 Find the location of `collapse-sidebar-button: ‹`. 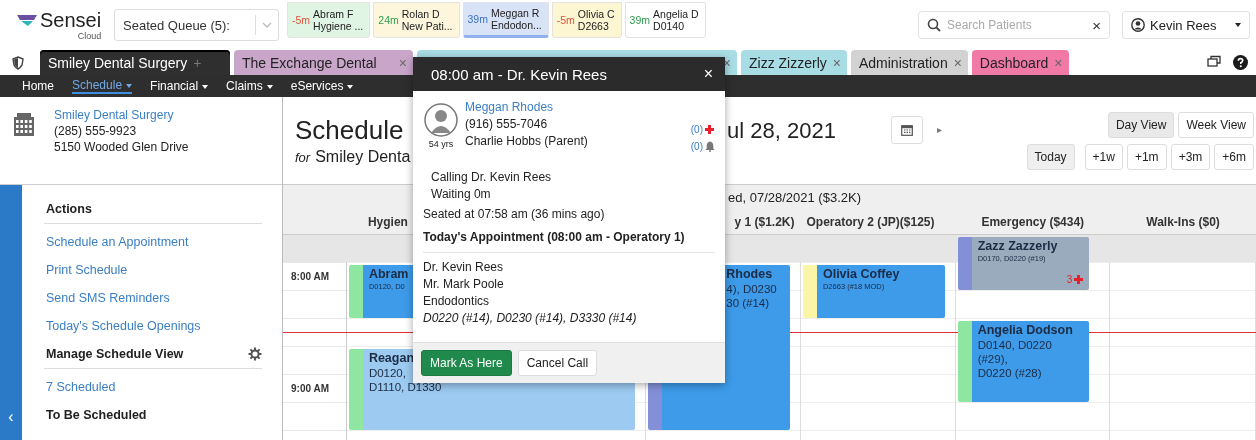

collapse-sidebar-button: ‹ is located at coordinates (11, 312).